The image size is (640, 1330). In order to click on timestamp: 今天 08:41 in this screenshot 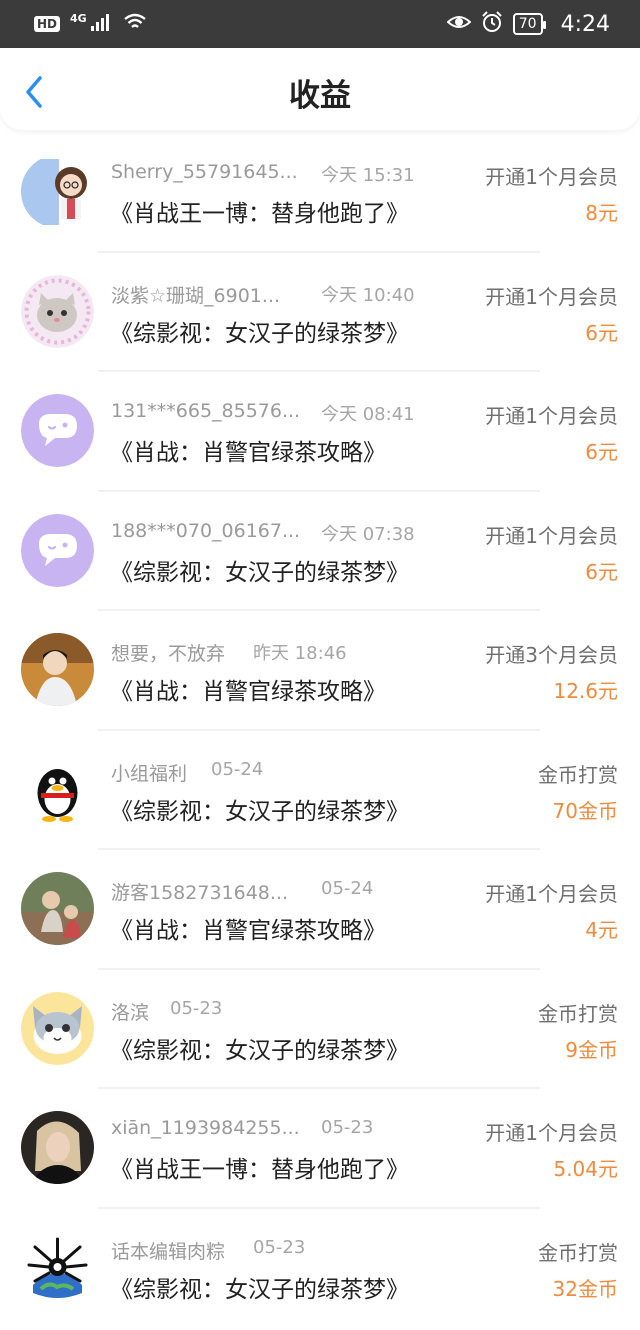, I will do `click(368, 414)`.